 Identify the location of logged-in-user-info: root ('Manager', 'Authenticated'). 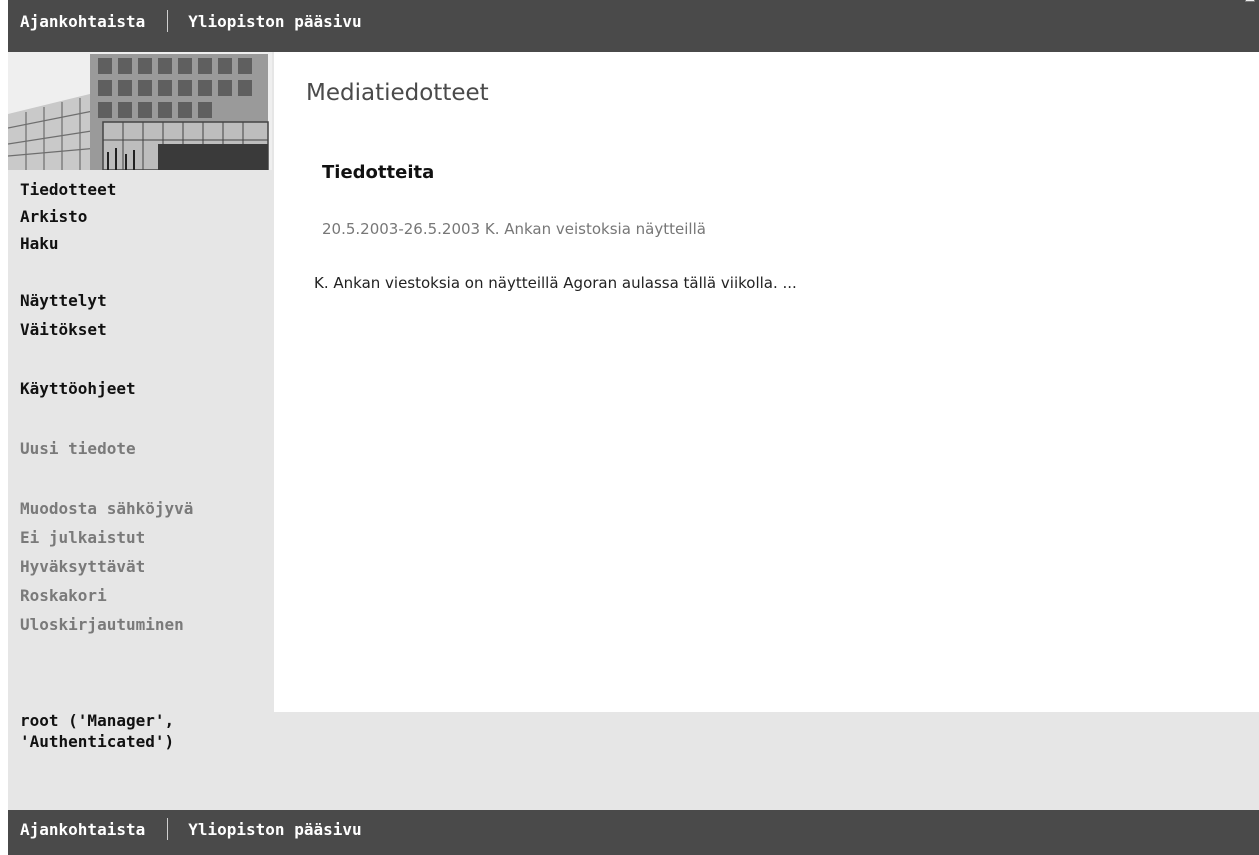
(97, 731).